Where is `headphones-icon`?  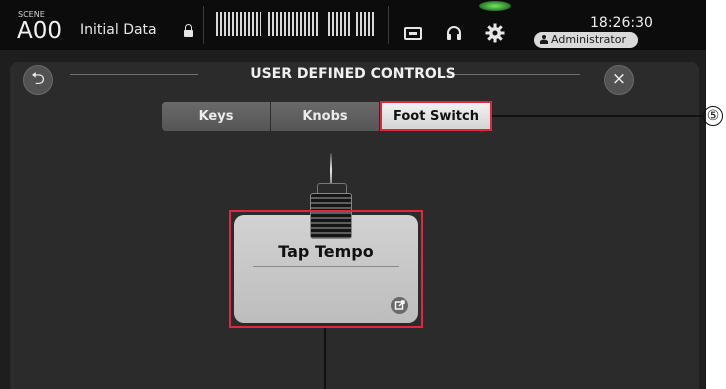
headphones-icon is located at coordinates (454, 32).